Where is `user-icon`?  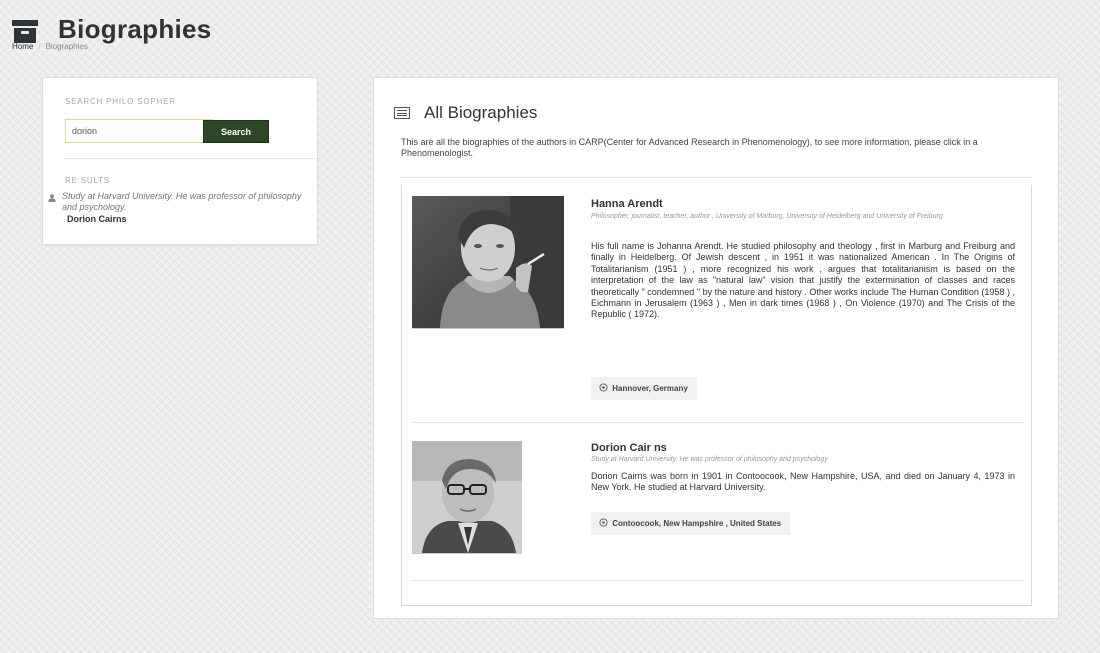 user-icon is located at coordinates (52, 198).